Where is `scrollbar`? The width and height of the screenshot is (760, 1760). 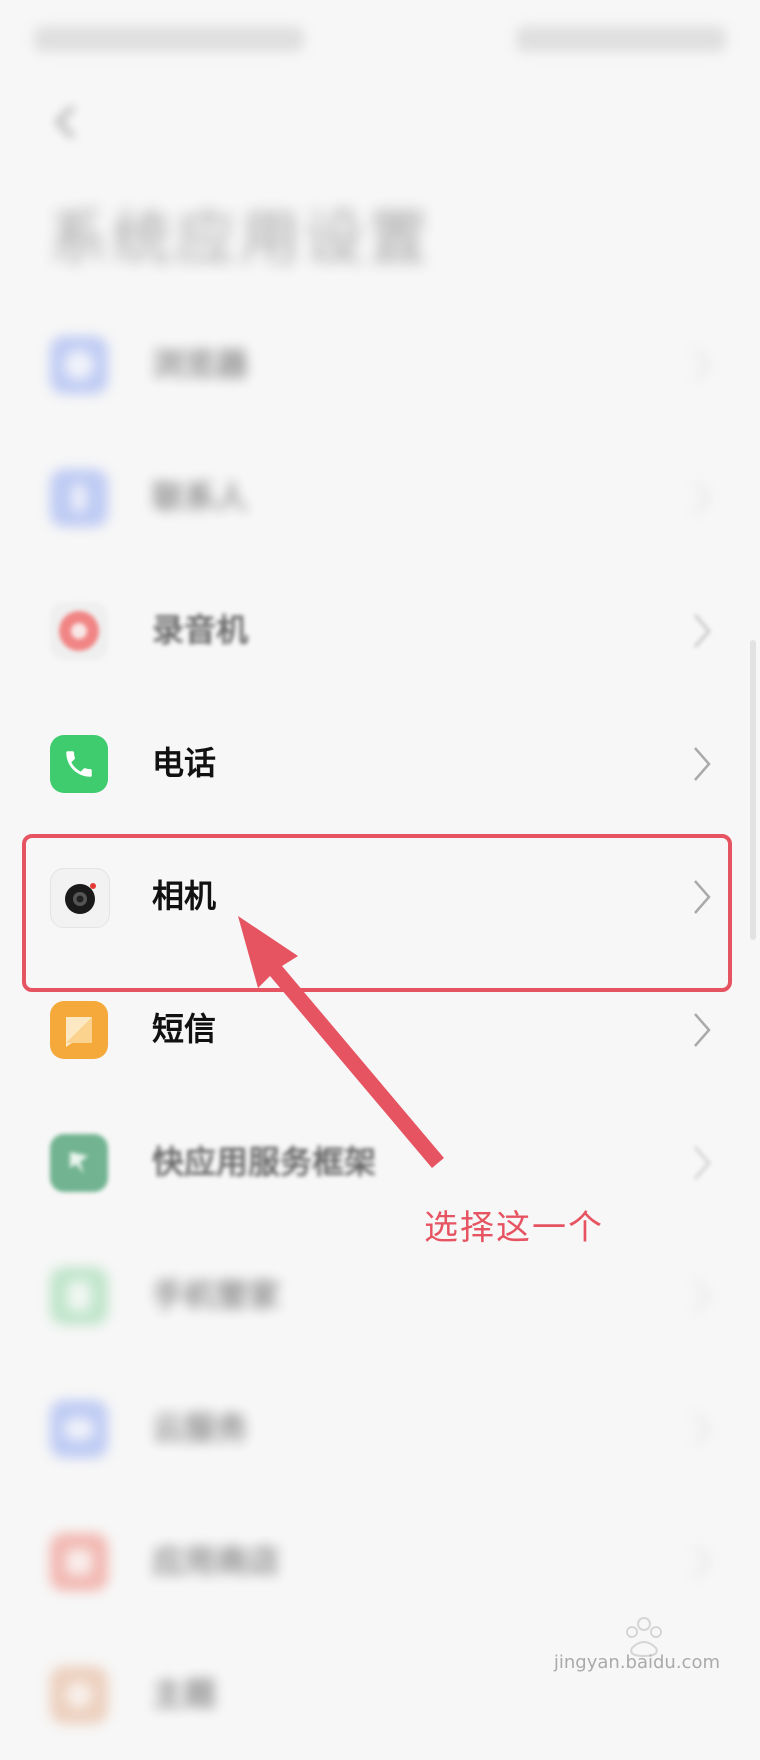 scrollbar is located at coordinates (753, 790).